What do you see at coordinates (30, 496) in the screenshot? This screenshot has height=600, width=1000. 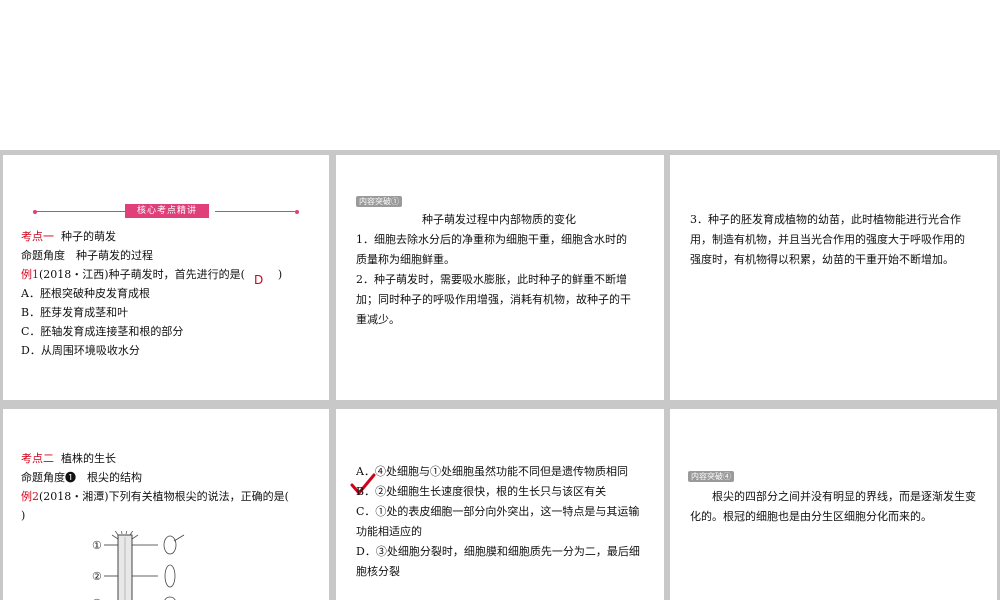 I see `example-prefix: 例2` at bounding box center [30, 496].